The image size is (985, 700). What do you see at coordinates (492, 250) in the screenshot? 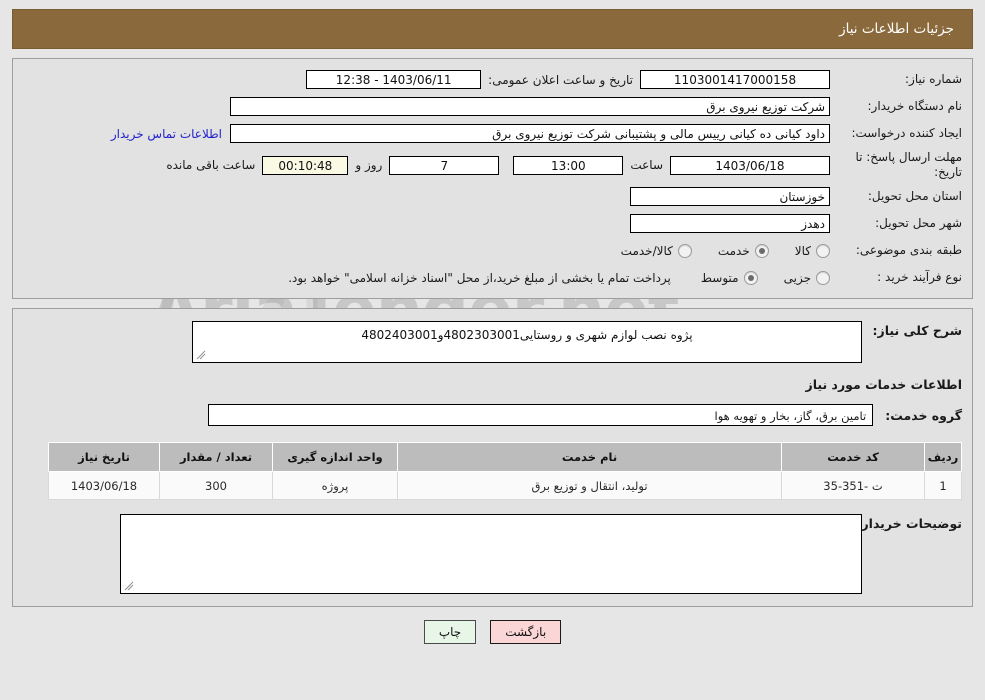
I see `category-row: طبقه بندی موضوعی: کالا خدمت کالا/خدمت` at bounding box center [492, 250].